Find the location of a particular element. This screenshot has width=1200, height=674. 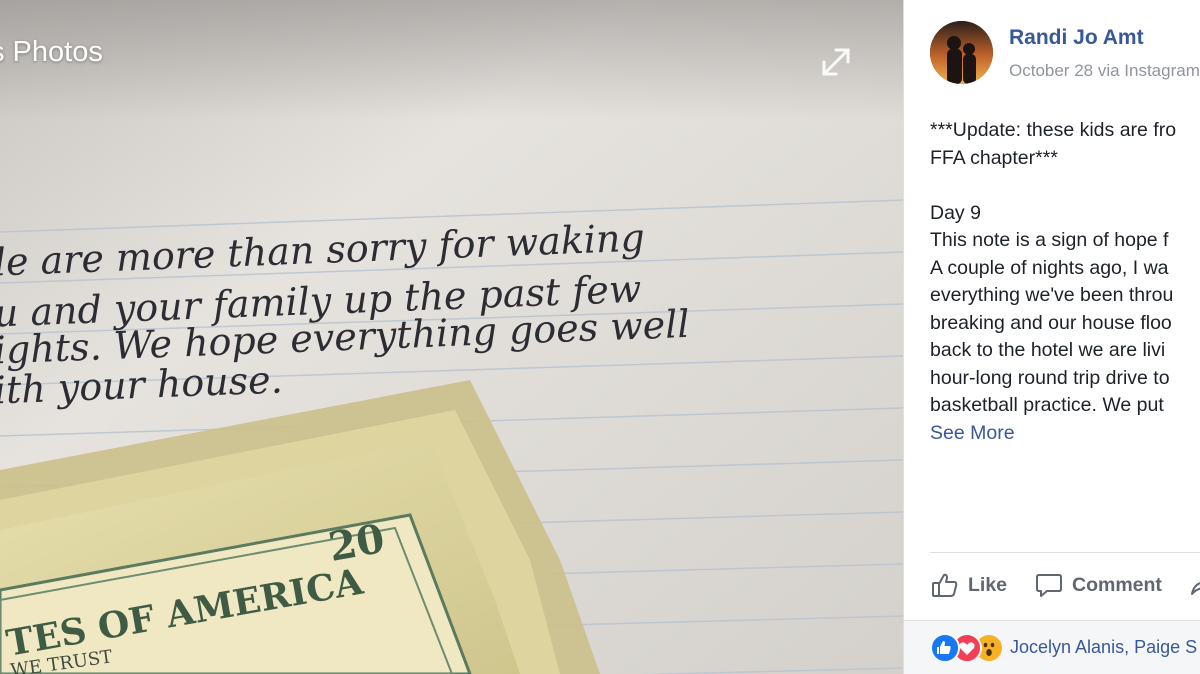

share-icon is located at coordinates (1195, 588).